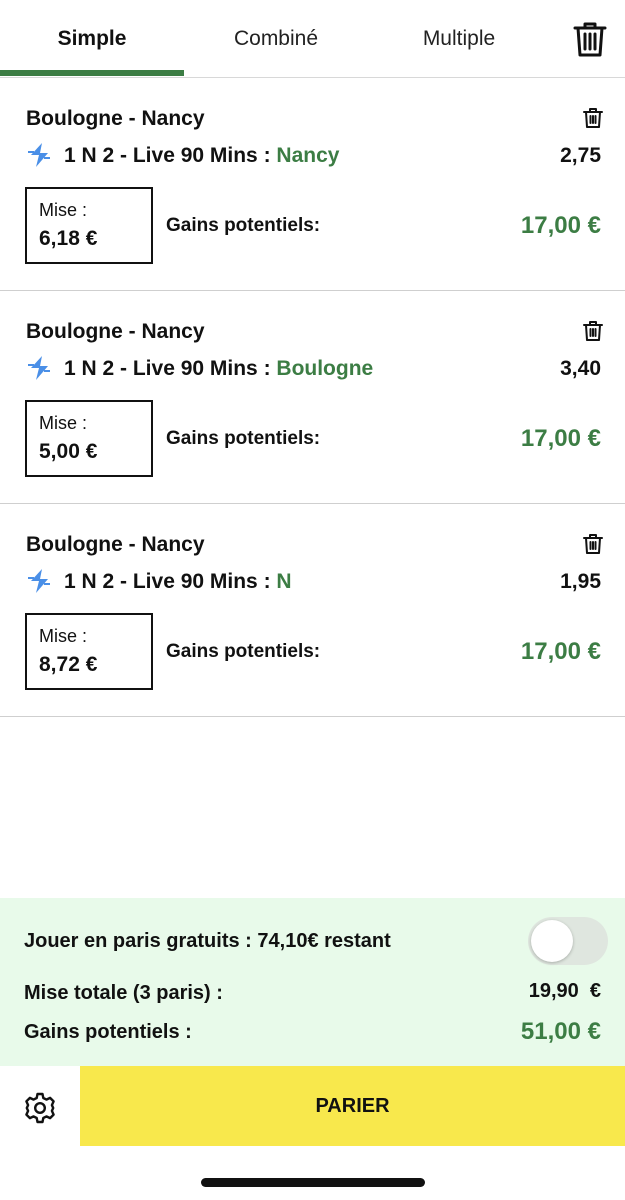  What do you see at coordinates (92, 73) in the screenshot?
I see `active-tab-indicator` at bounding box center [92, 73].